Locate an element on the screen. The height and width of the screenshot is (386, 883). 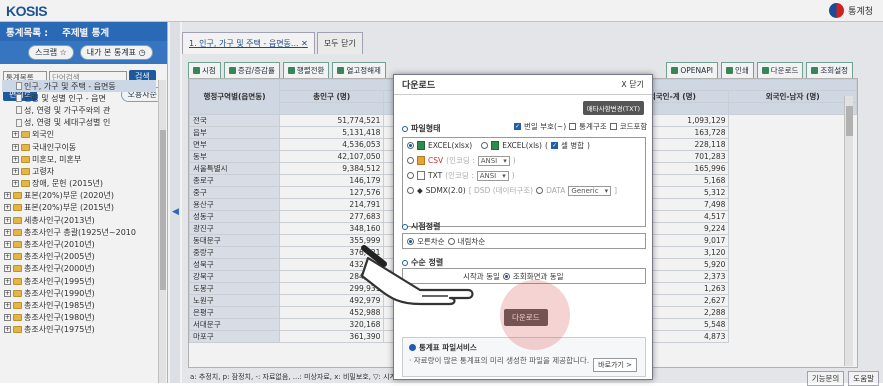
scrap-button: 스크랩 ☆ is located at coordinates (51, 52).